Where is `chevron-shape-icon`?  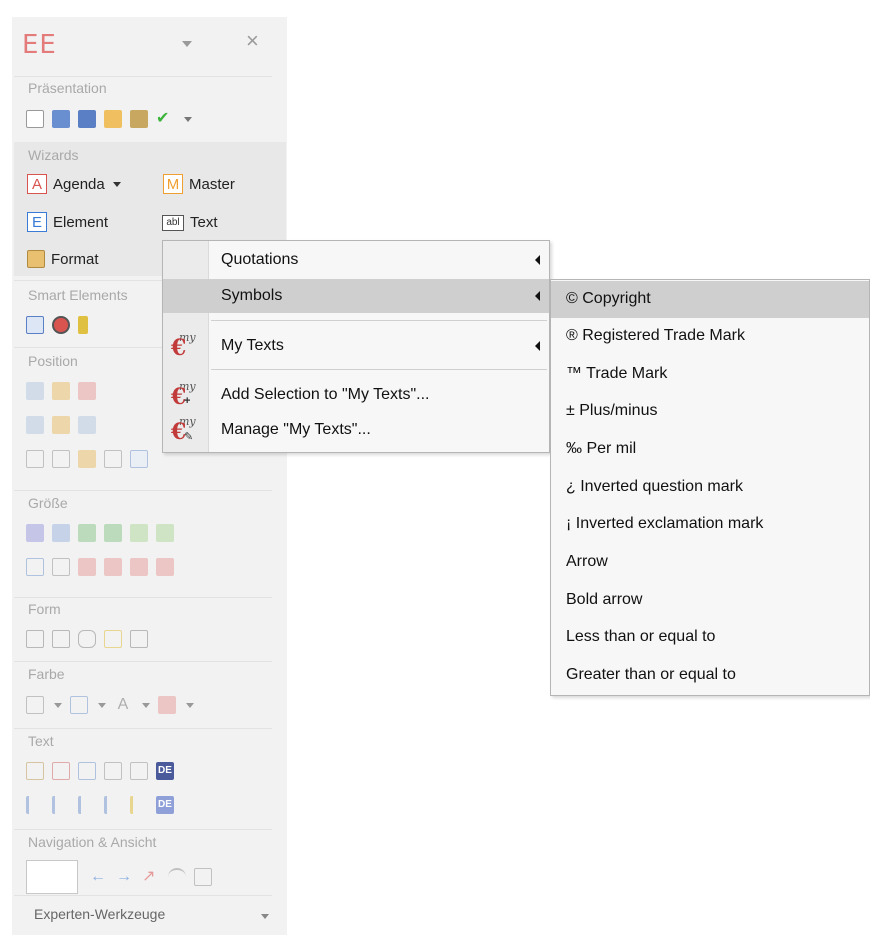
chevron-shape-icon is located at coordinates (35, 639).